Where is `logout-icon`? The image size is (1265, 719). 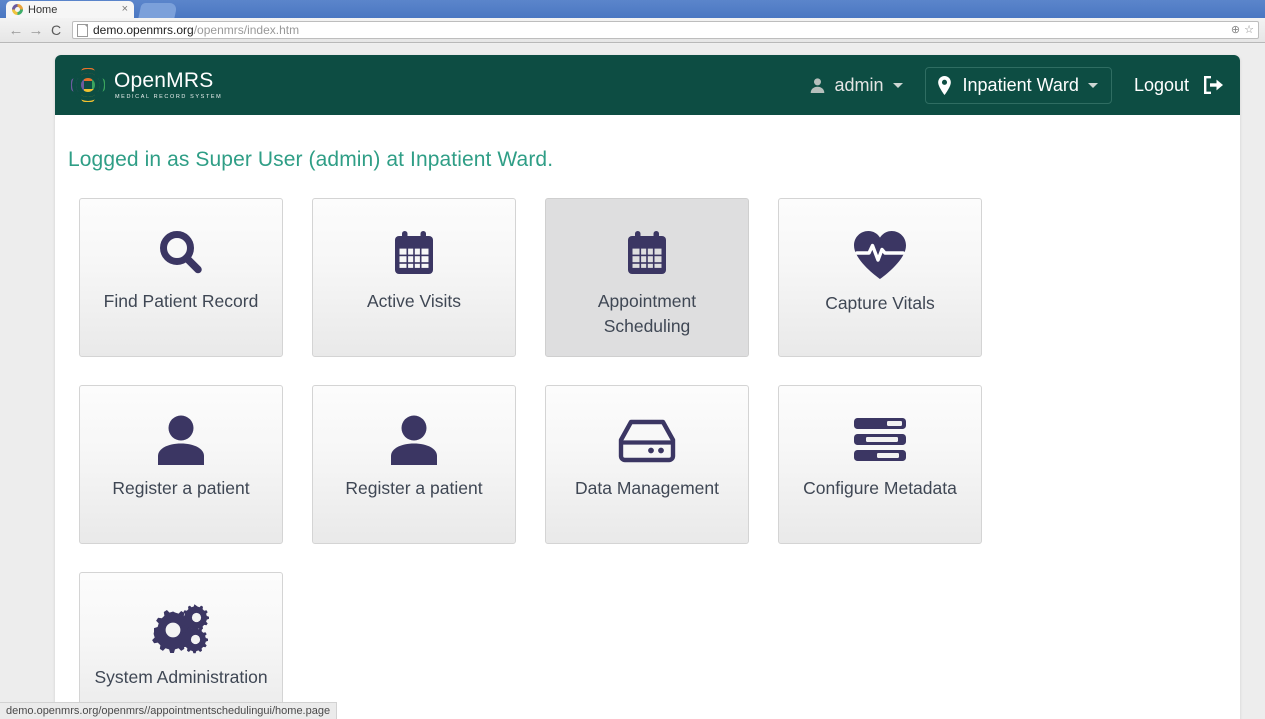 logout-icon is located at coordinates (1213, 85).